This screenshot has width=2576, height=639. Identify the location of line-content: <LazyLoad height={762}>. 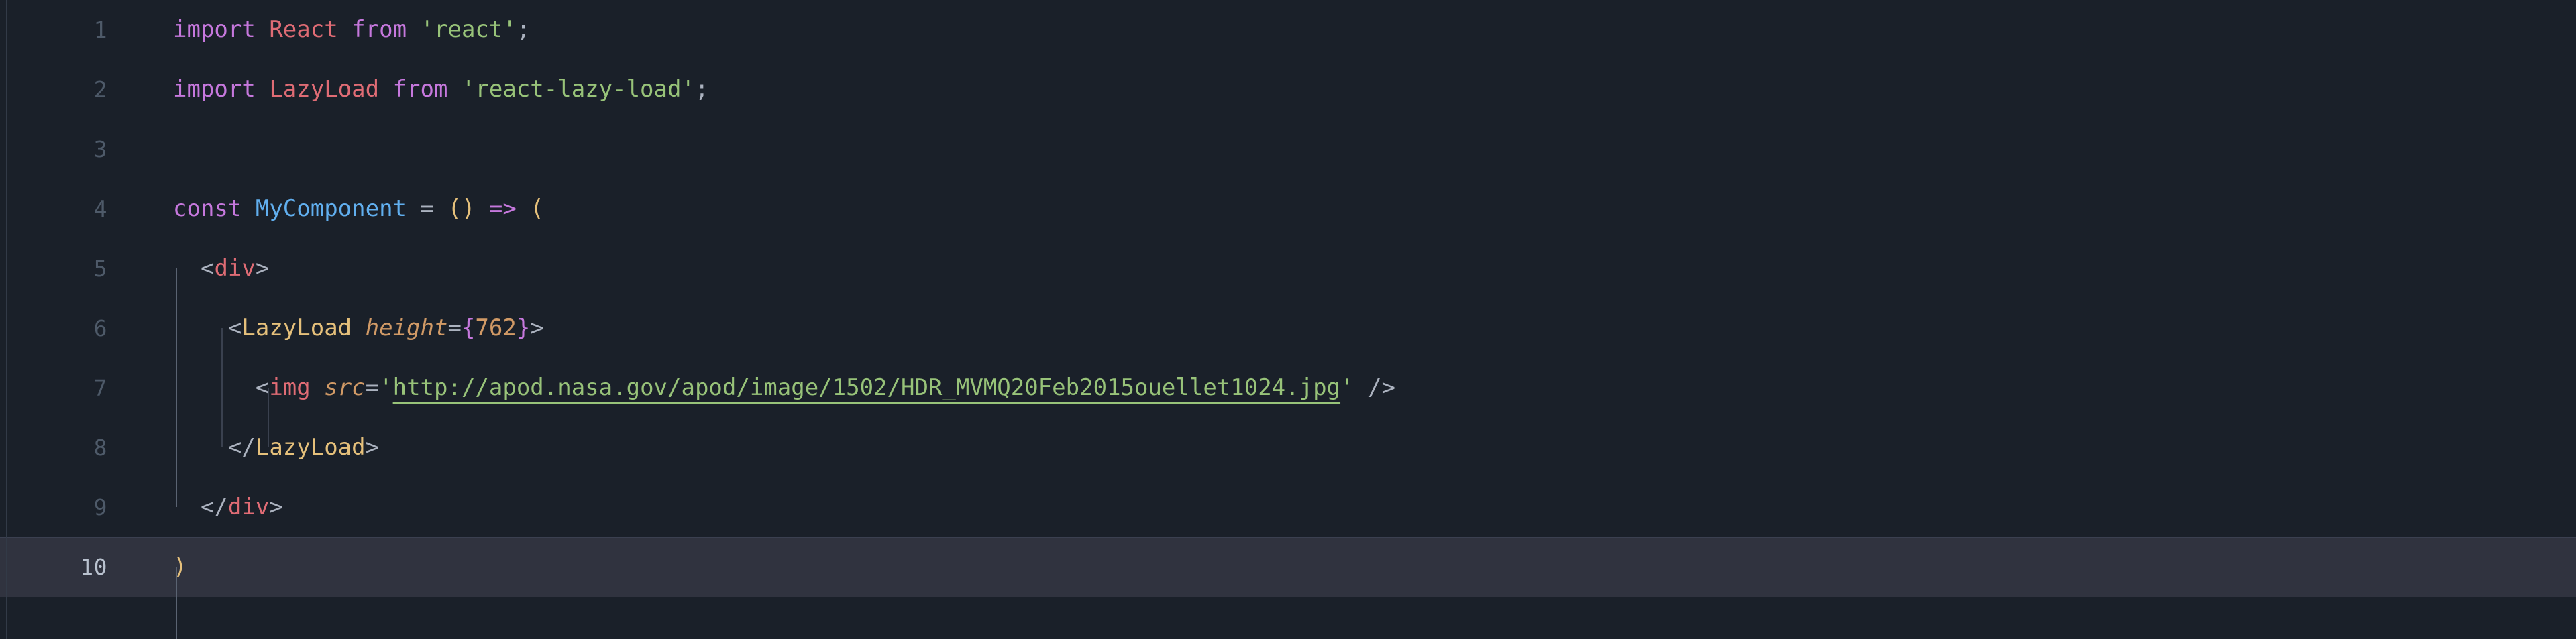
(358, 328).